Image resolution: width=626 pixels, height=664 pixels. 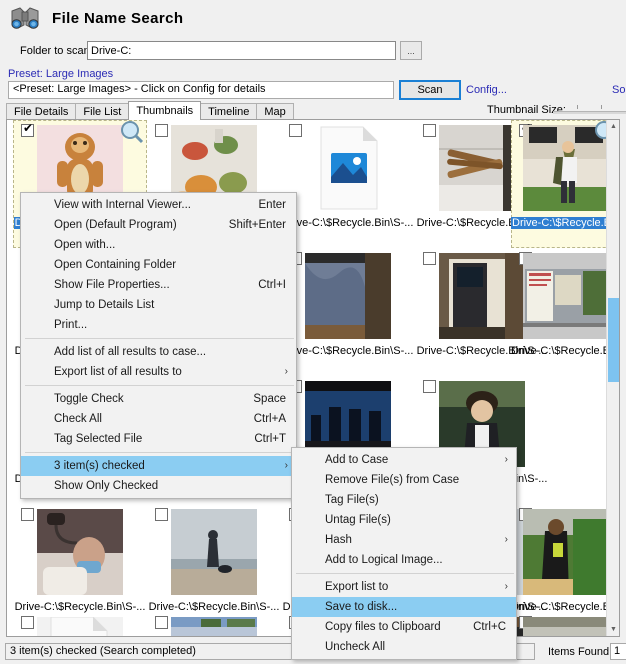 I want to click on menu-item-label: Show Only Checked, so click(x=106, y=486).